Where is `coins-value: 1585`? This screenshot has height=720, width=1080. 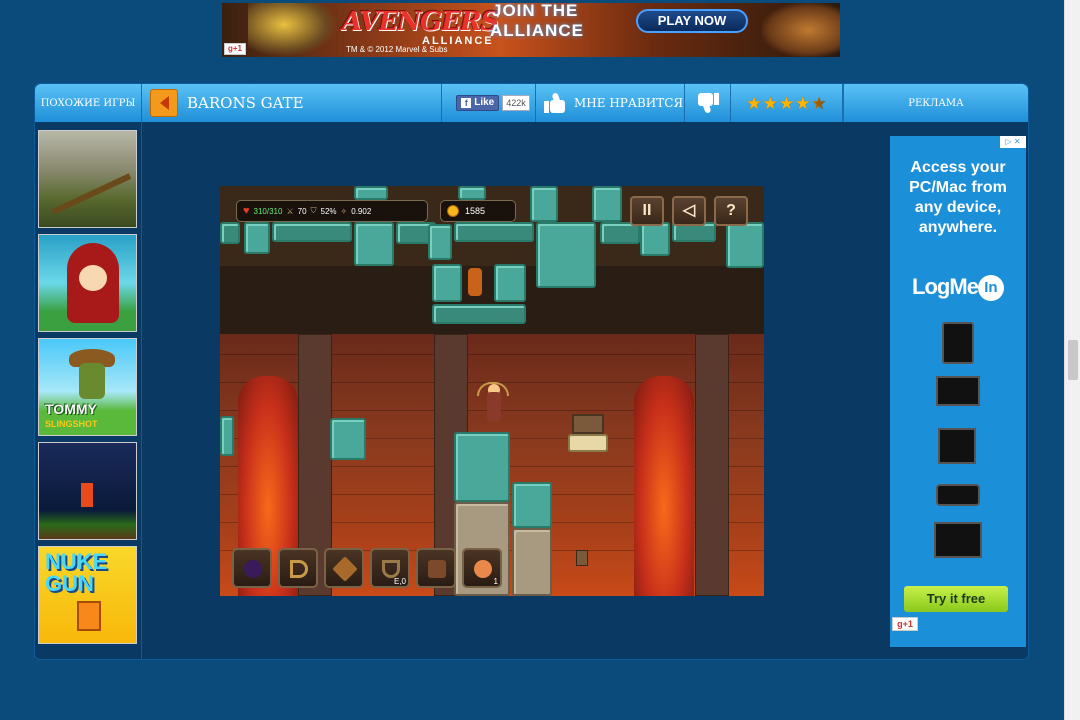 coins-value: 1585 is located at coordinates (475, 211).